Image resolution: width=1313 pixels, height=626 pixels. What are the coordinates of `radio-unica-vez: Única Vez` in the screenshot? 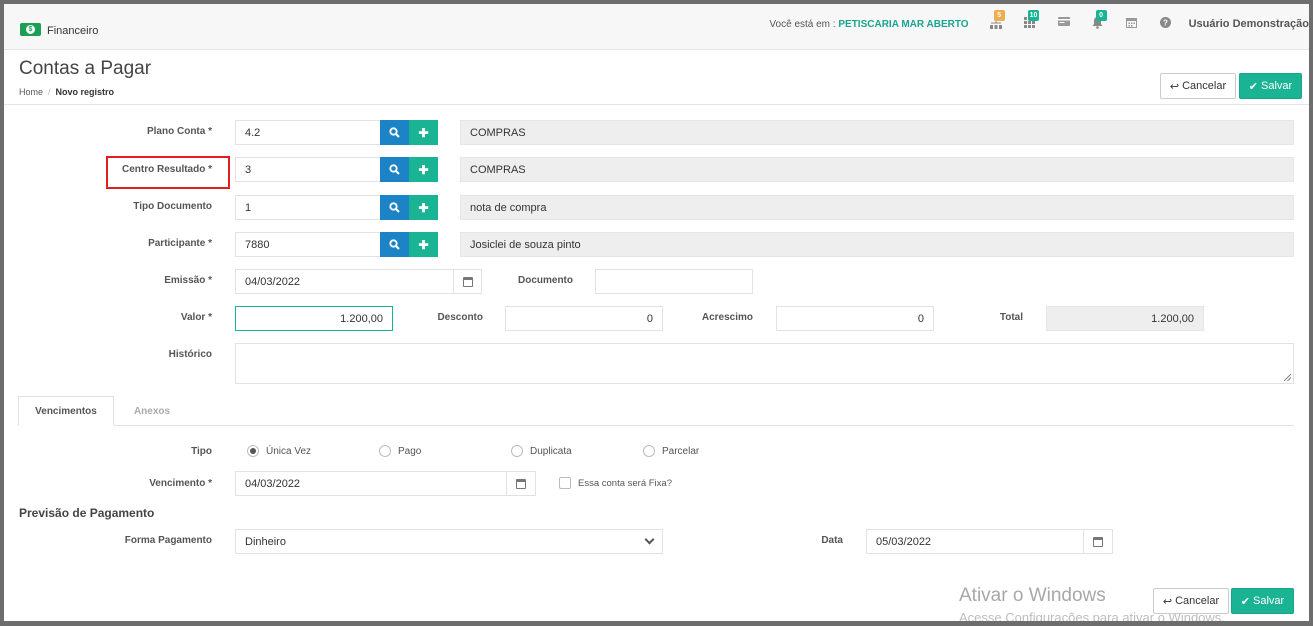 It's located at (279, 451).